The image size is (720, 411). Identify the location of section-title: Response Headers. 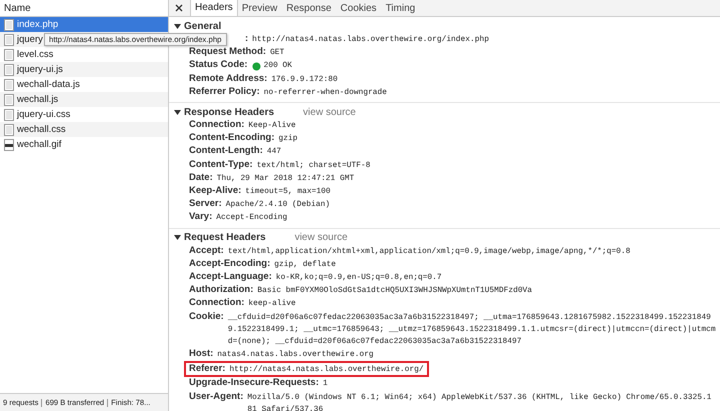
(229, 112).